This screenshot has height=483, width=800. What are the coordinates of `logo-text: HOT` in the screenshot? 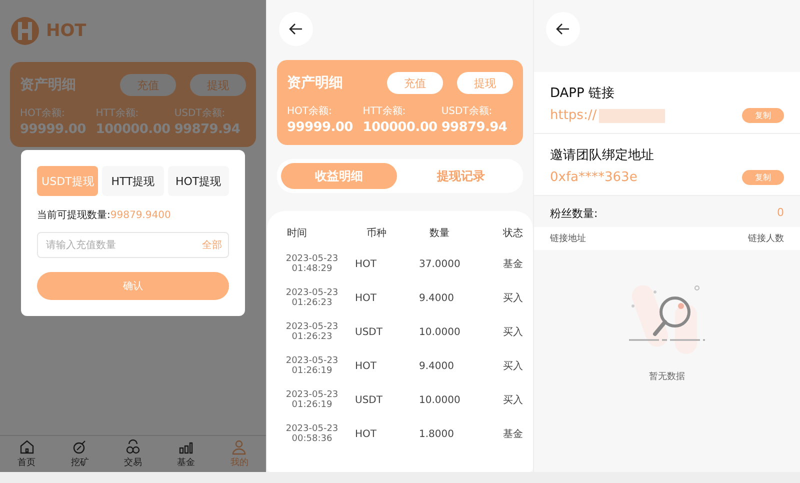 It's located at (66, 31).